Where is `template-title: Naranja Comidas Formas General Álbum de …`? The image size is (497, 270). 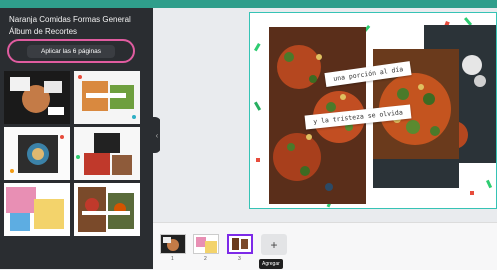 template-title: Naranja Comidas Formas General Álbum de … is located at coordinates (70, 25).